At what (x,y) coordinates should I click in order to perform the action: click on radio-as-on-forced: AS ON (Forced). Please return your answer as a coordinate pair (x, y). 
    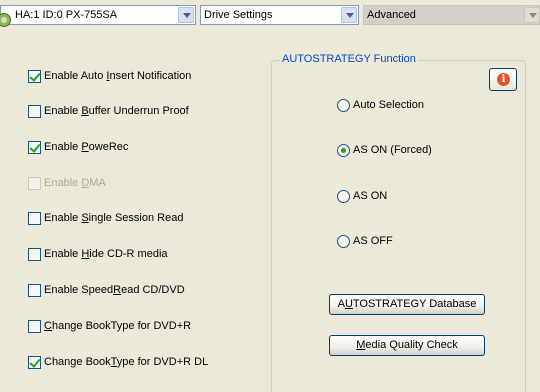
    Looking at the image, I should click on (384, 150).